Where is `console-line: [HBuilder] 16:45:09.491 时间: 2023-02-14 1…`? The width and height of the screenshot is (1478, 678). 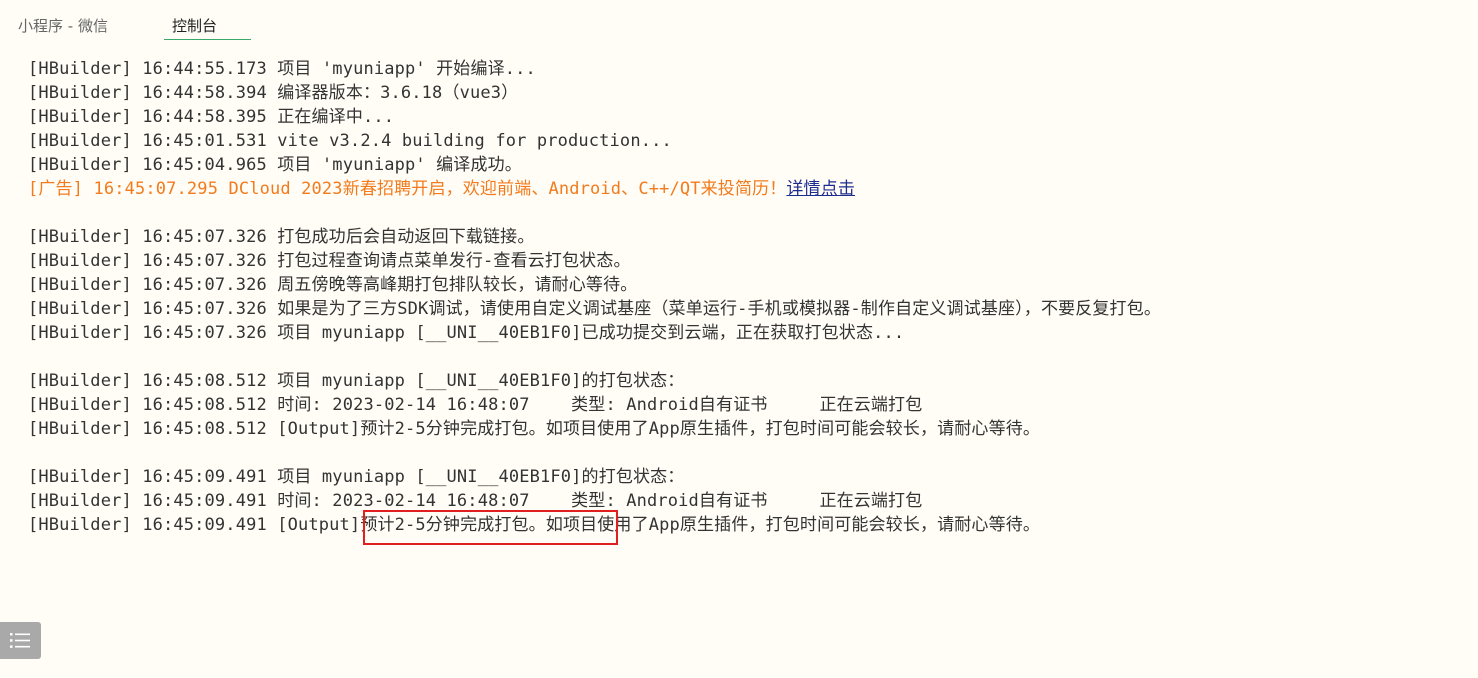
console-line: [HBuilder] 16:45:09.491 时间: 2023-02-14 1… is located at coordinates (475, 501).